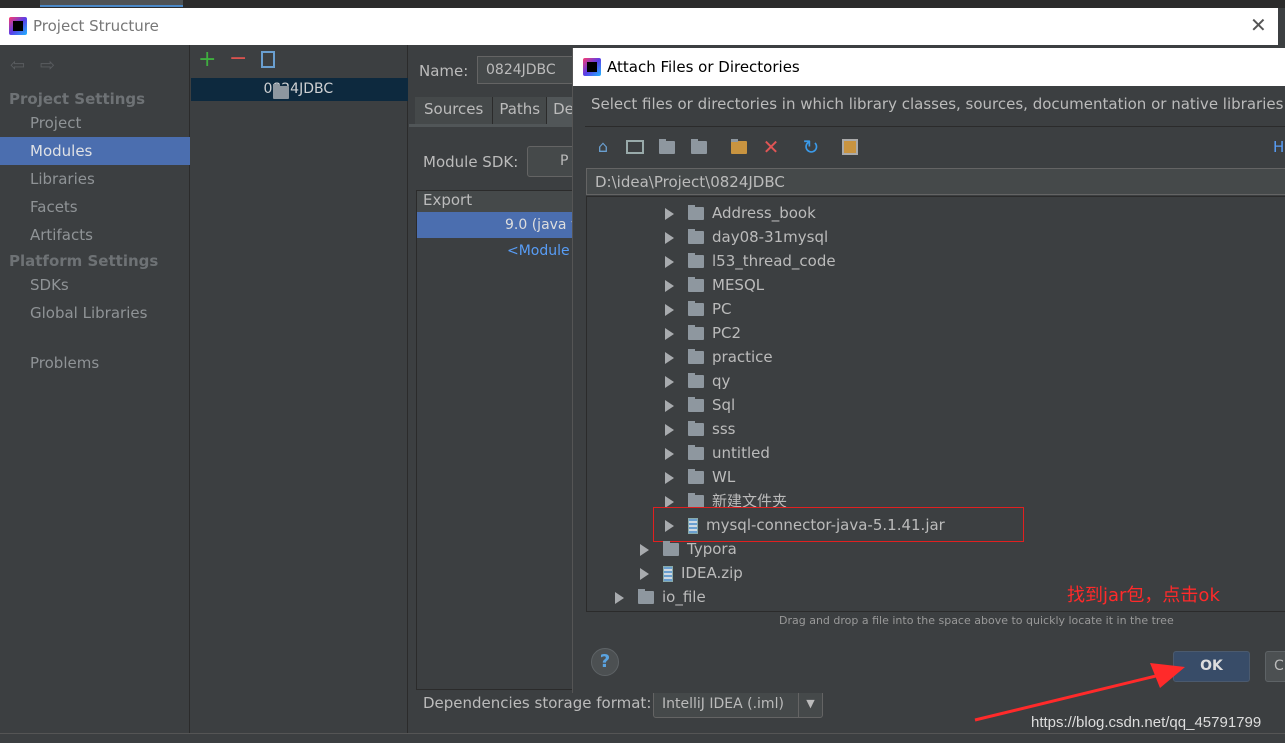 The width and height of the screenshot is (1285, 743). Describe the element at coordinates (17, 65) in the screenshot. I see `back-icon: ⇦` at that location.